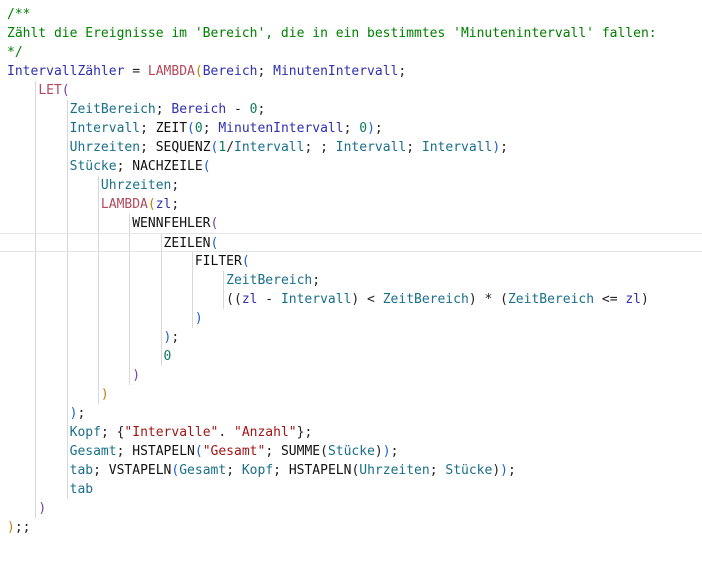 The width and height of the screenshot is (702, 571). I want to click on code-token: zl, so click(633, 299).